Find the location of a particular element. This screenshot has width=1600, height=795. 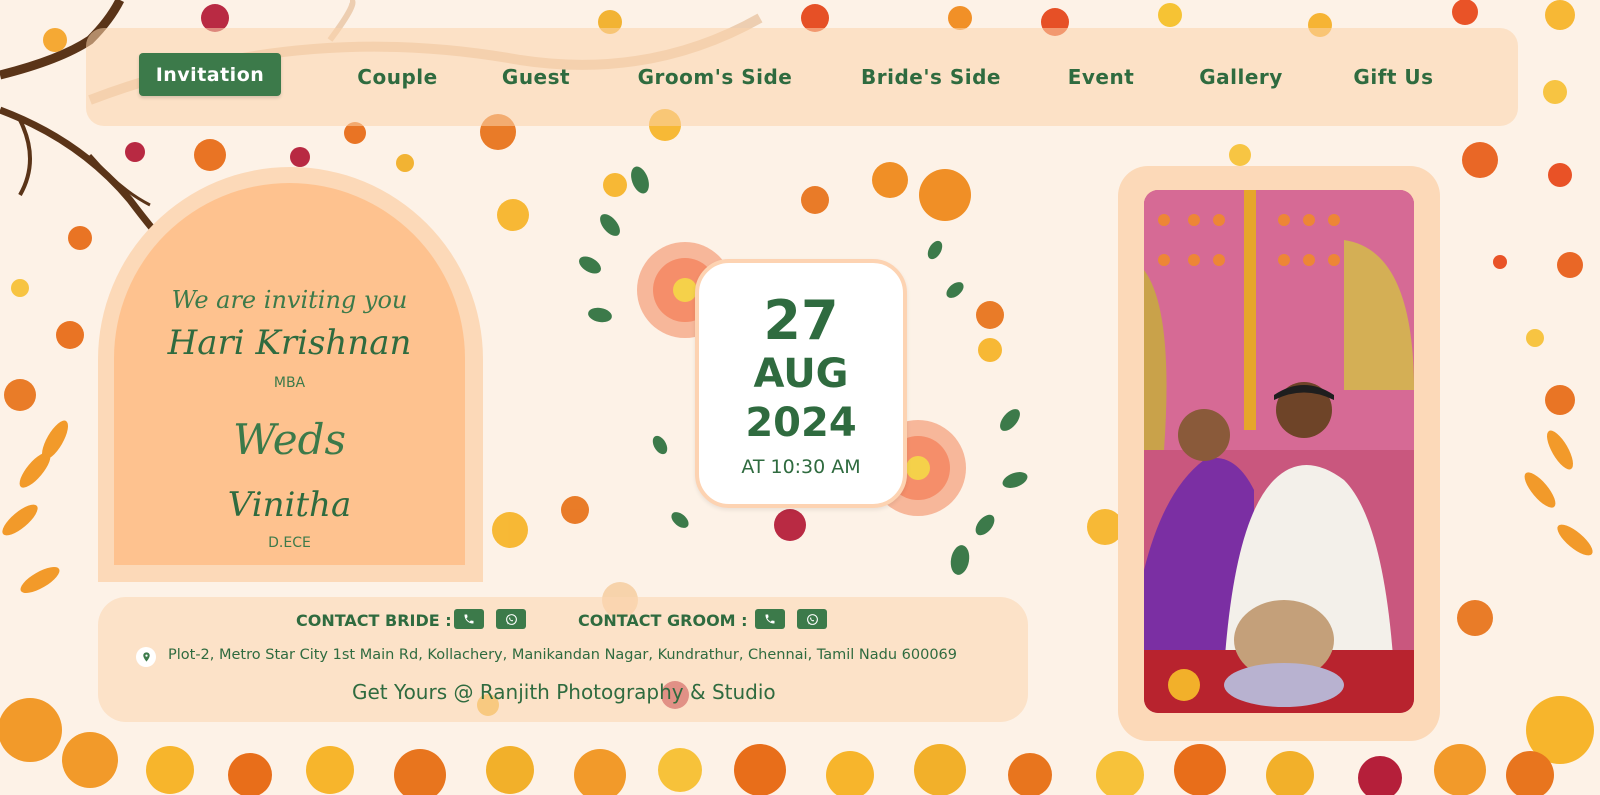

nav-tab-grooms-side: Groom's Side is located at coordinates (715, 77).